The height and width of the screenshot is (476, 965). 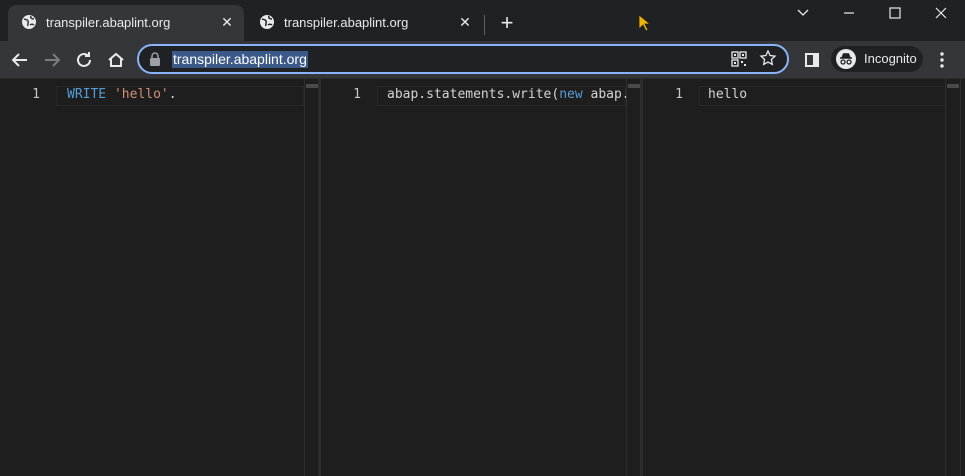 I want to click on code-line: WRITE 'hello'., so click(x=122, y=94).